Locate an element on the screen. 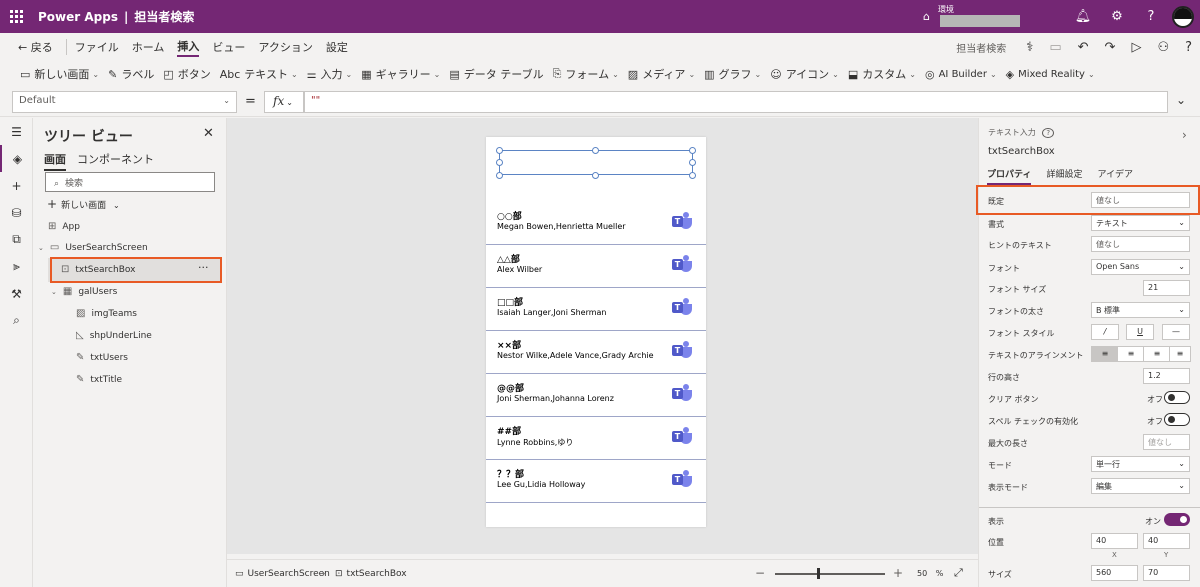 Image resolution: width=1200 pixels, height=587 pixels. environment-picker: ⌂ 環境 is located at coordinates (971, 16).